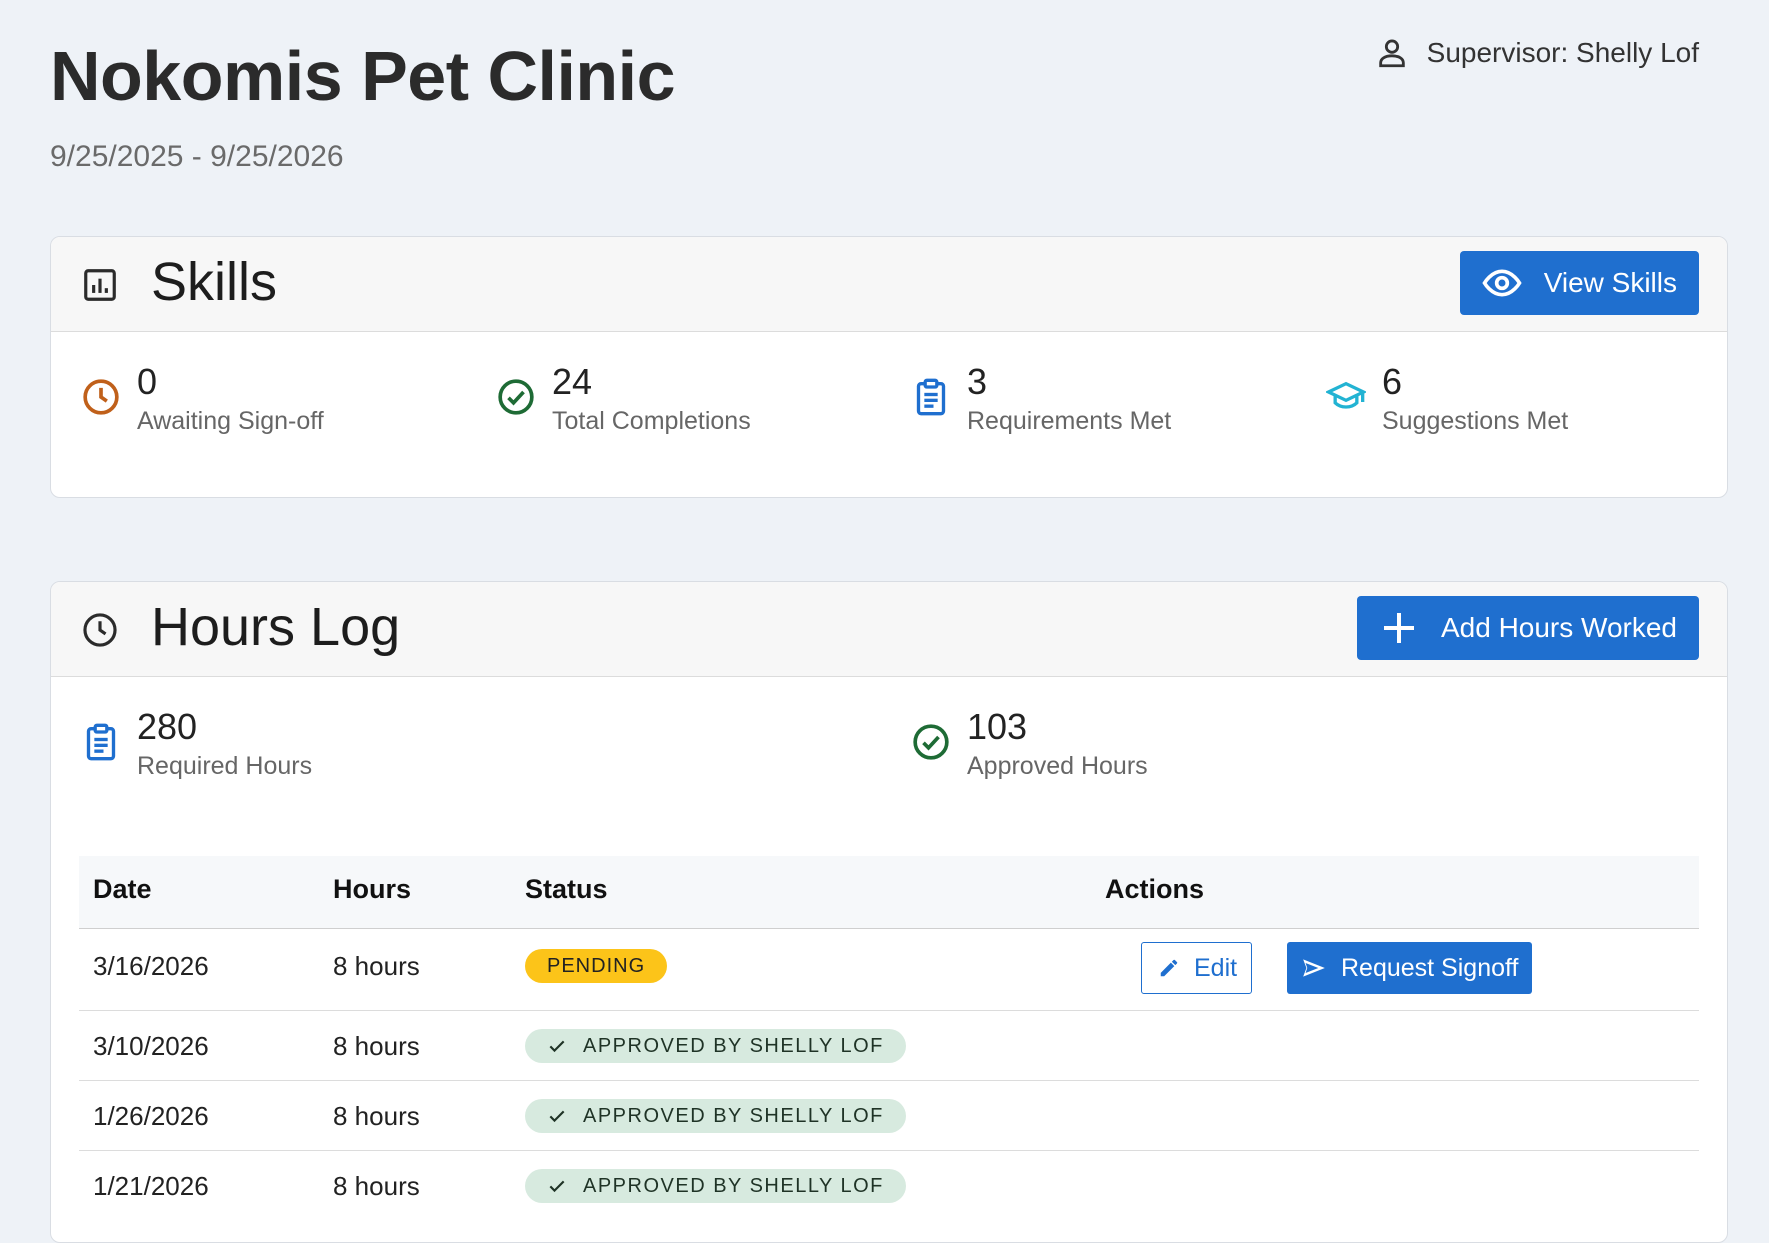 Image resolution: width=1769 pixels, height=1243 pixels. What do you see at coordinates (276, 627) in the screenshot?
I see `hours-log-title: Hours Log` at bounding box center [276, 627].